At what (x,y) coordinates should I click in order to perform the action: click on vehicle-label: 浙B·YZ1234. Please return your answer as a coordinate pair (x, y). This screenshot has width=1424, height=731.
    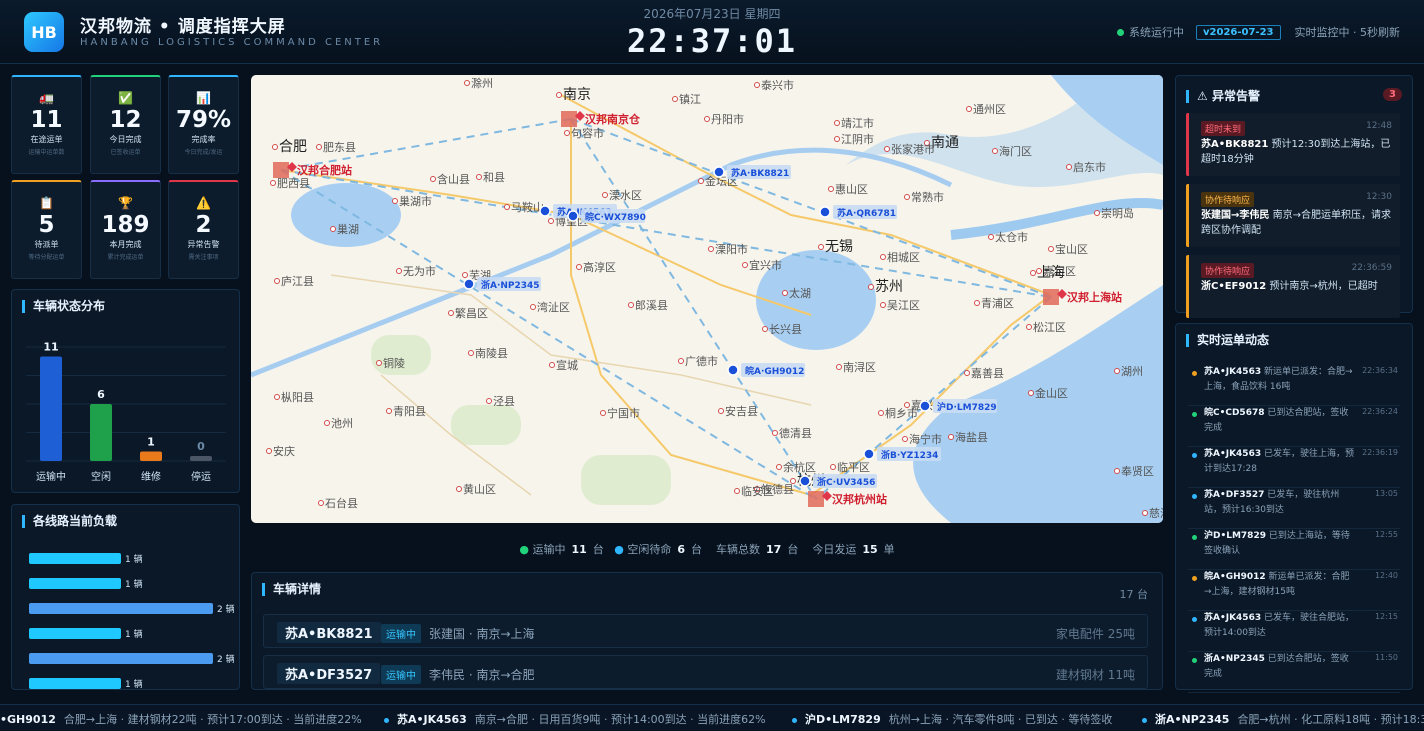
    Looking at the image, I should click on (909, 455).